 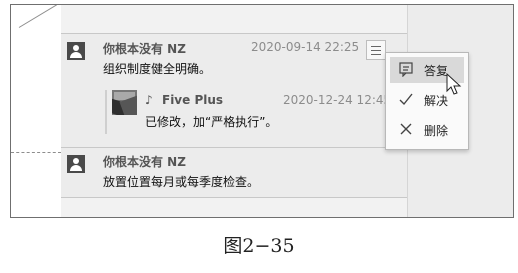 I want to click on figure-caption: 图2−35, so click(x=259, y=246).